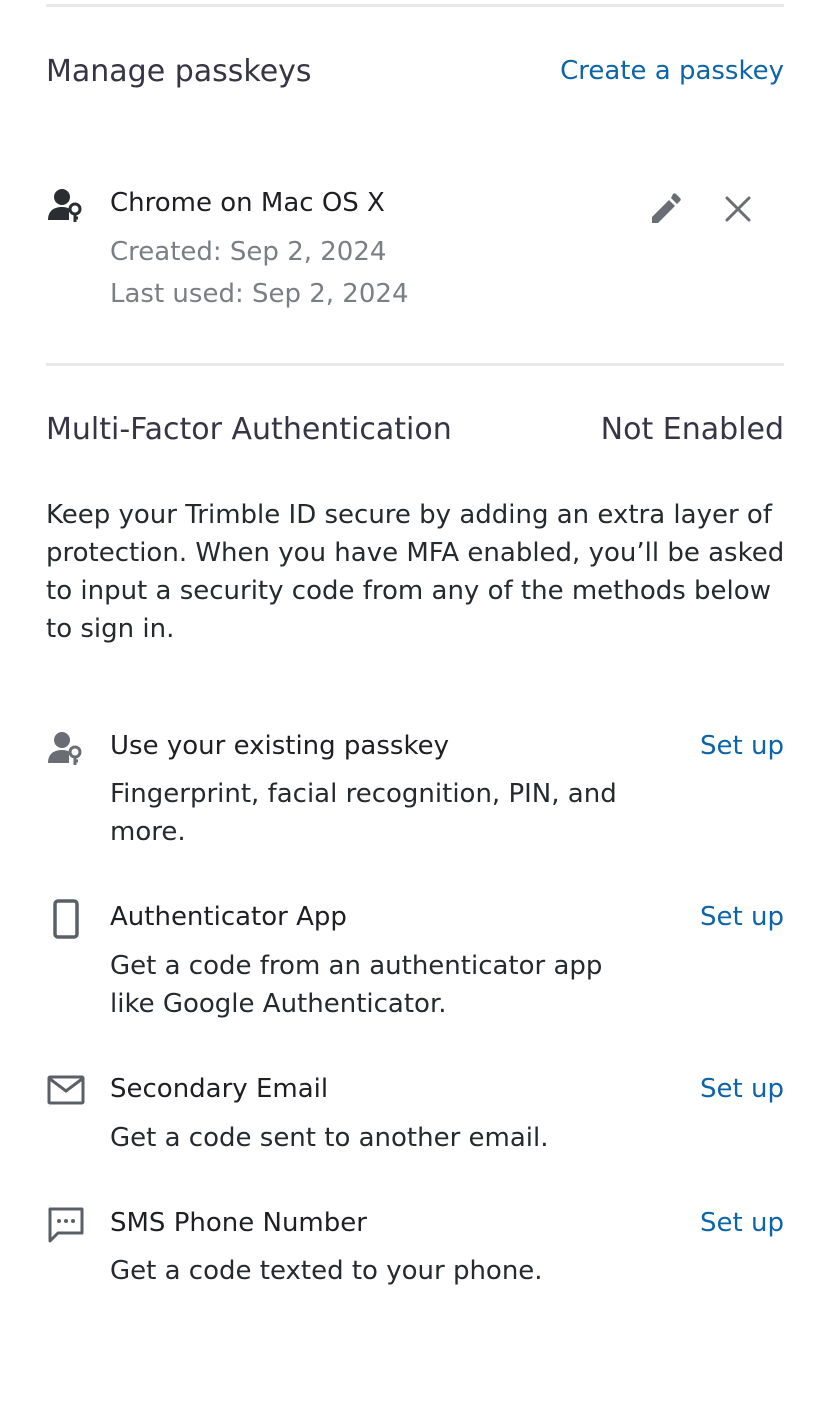  I want to click on method-description: Get a code sent to another email., so click(329, 1138).